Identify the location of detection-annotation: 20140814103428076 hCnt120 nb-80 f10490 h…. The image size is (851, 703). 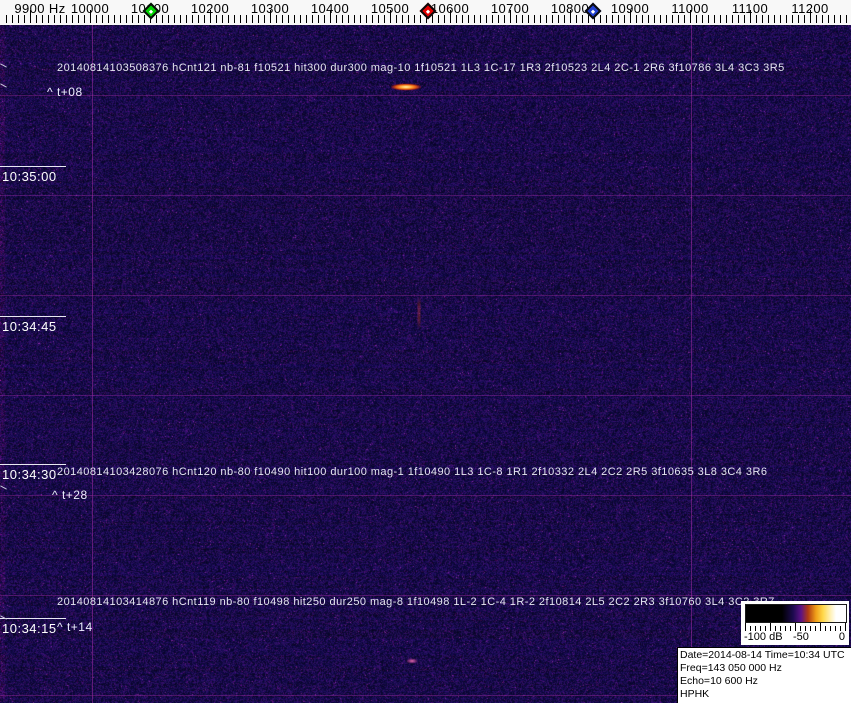
(412, 472).